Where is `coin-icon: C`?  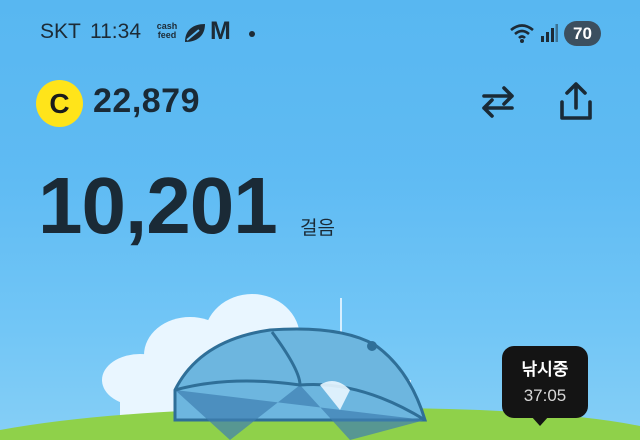 coin-icon: C is located at coordinates (59, 103).